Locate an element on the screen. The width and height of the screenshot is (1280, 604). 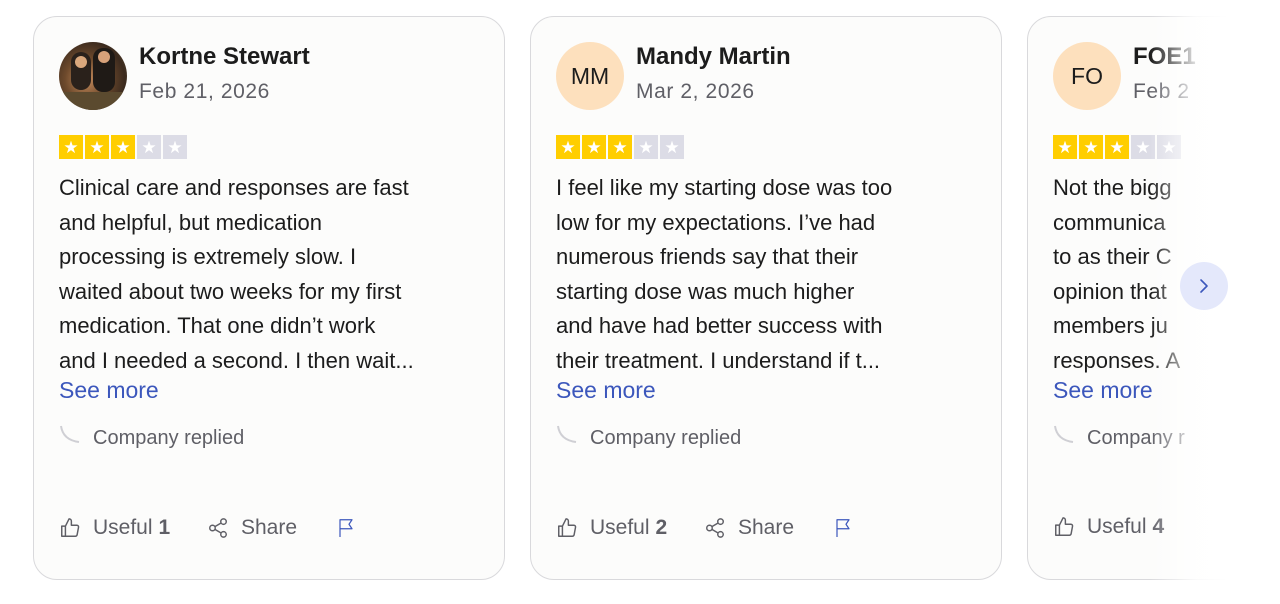
review-text-line: responses. A is located at coordinates (1117, 360).